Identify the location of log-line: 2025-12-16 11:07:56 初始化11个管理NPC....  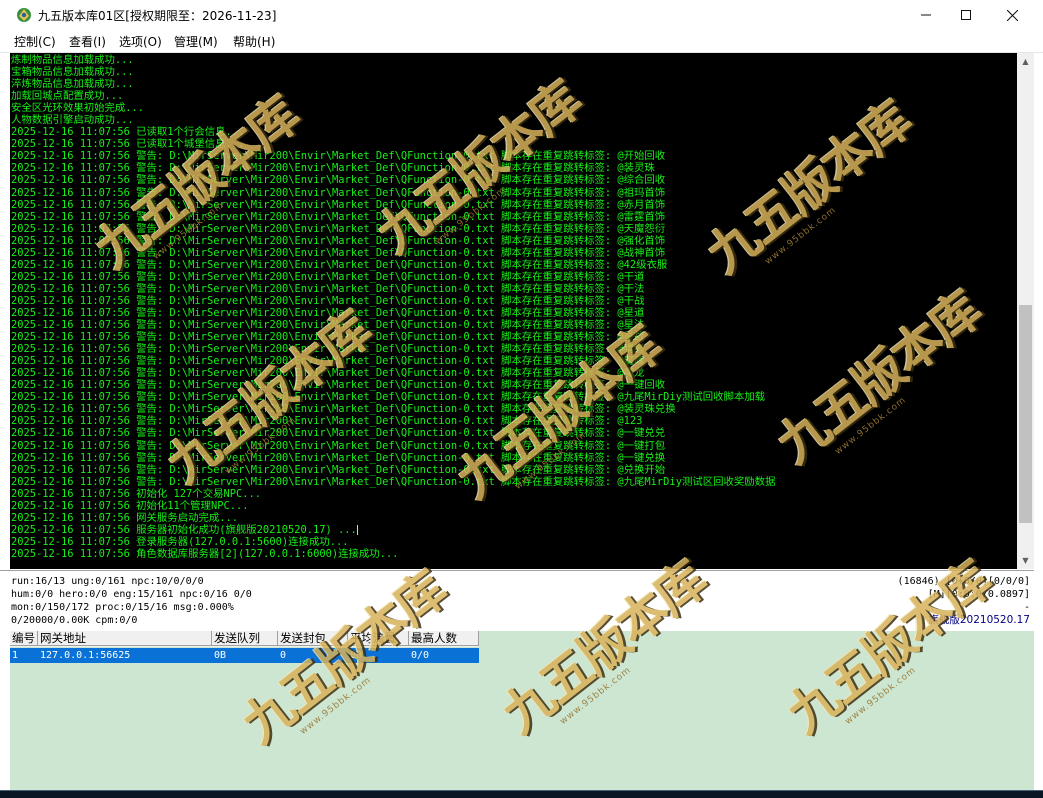
(130, 505).